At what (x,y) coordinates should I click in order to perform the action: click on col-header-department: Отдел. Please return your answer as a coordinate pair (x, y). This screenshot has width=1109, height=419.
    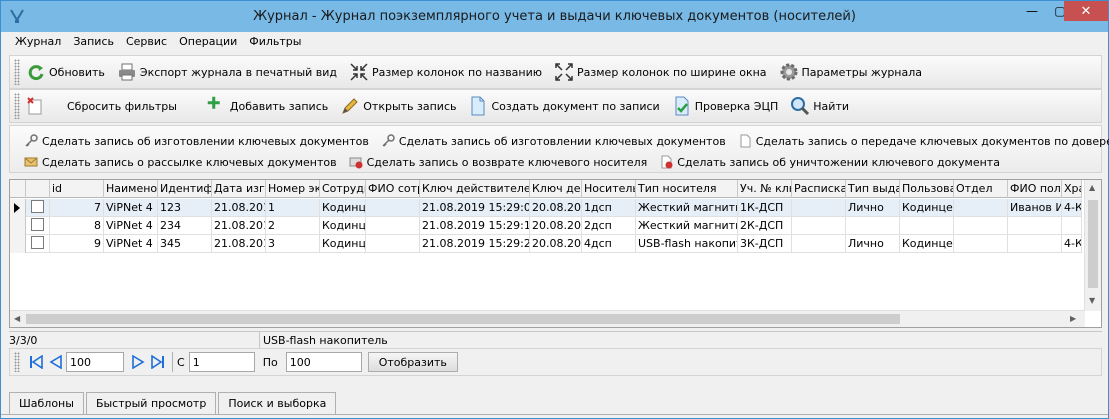
    Looking at the image, I should click on (981, 189).